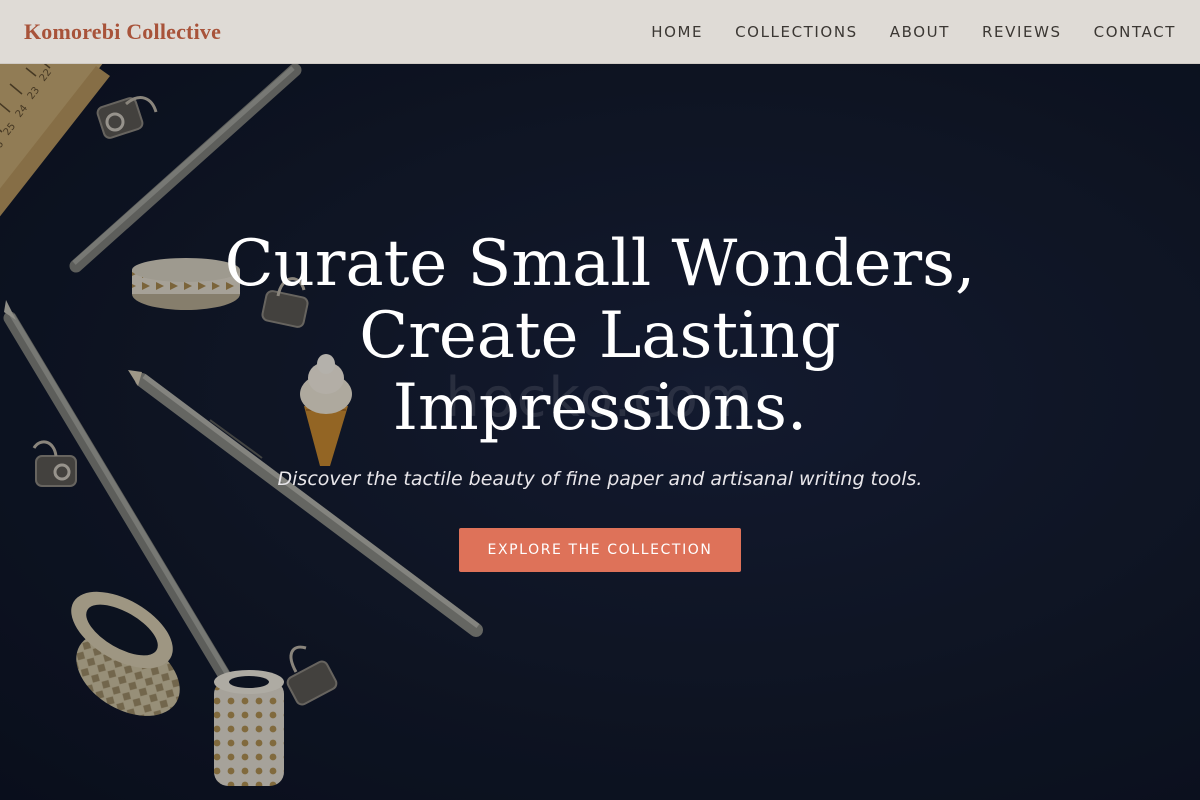 This screenshot has width=1200, height=800. Describe the element at coordinates (920, 32) in the screenshot. I see `nav-about-link: ABOUT` at that location.